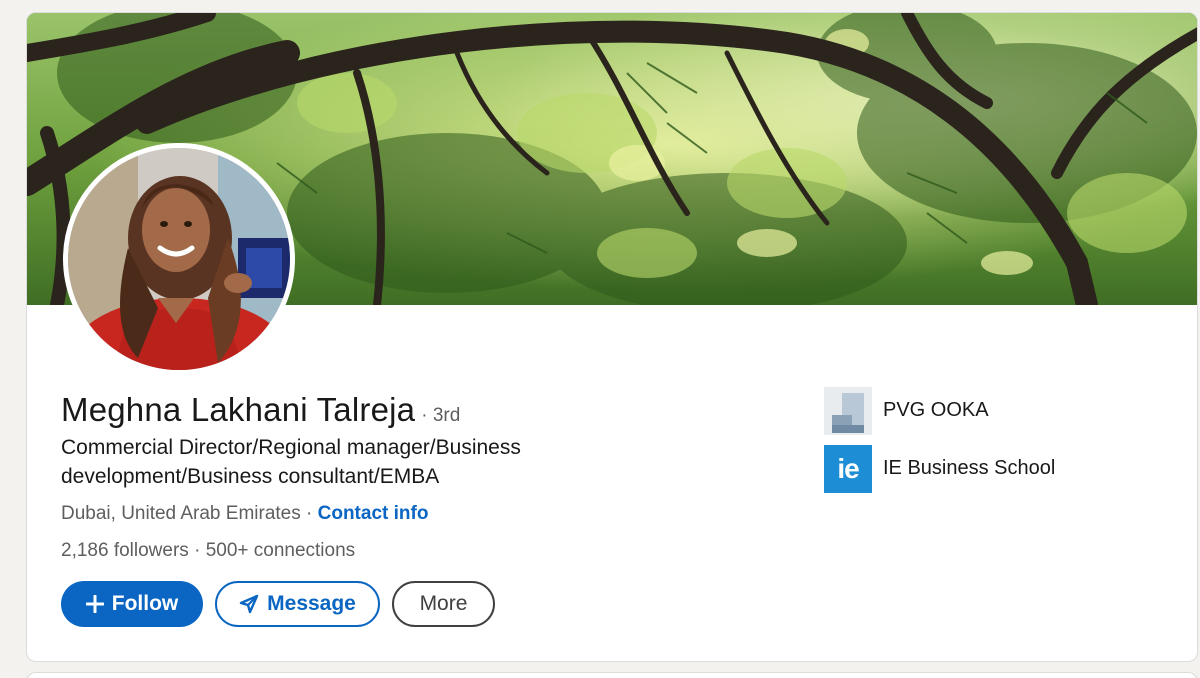 The height and width of the screenshot is (678, 1200). What do you see at coordinates (238, 409) in the screenshot?
I see `profile-name: Meghna Lakhani Talreja` at bounding box center [238, 409].